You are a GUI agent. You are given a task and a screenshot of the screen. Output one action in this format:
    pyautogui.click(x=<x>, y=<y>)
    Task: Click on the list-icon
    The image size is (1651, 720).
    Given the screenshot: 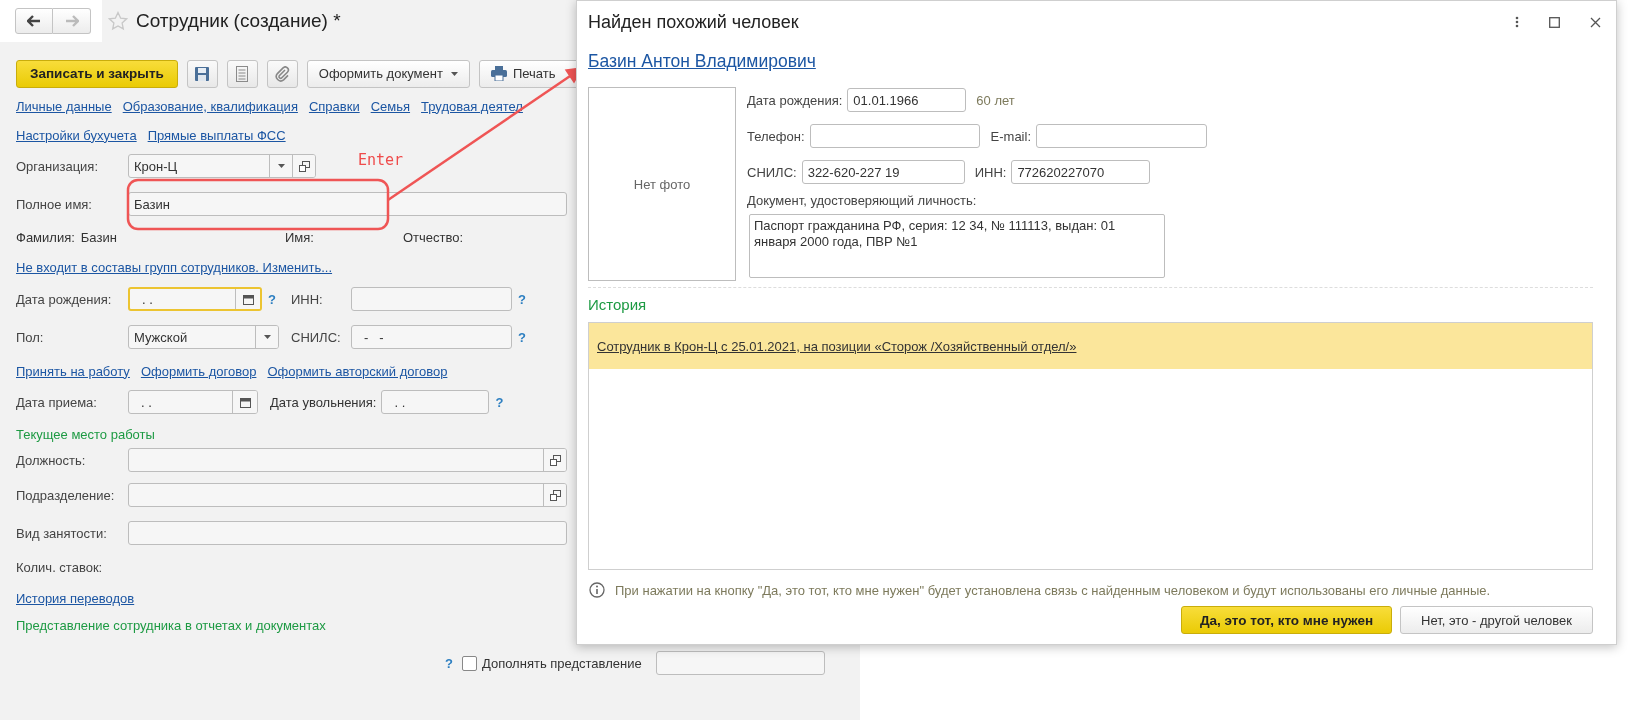 What is the action you would take?
    pyautogui.click(x=242, y=73)
    